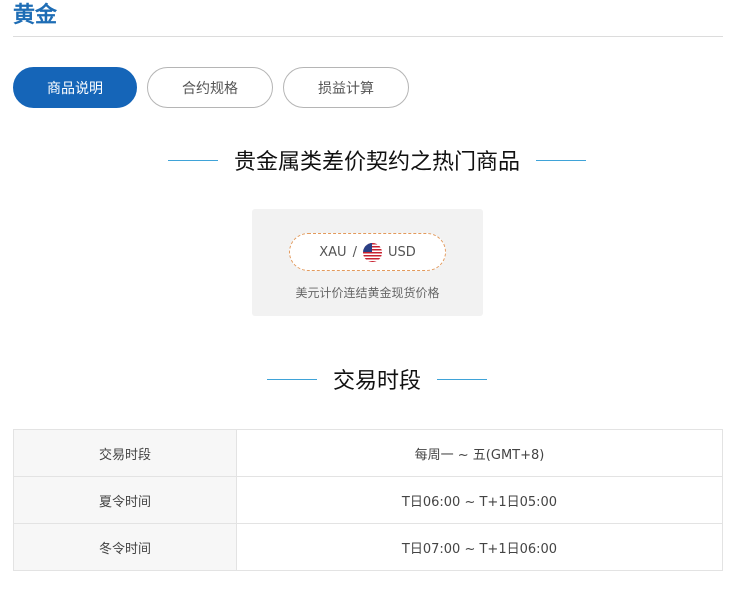 This screenshot has width=754, height=597. I want to click on trading-hours-heading: 交易时段, so click(377, 379).